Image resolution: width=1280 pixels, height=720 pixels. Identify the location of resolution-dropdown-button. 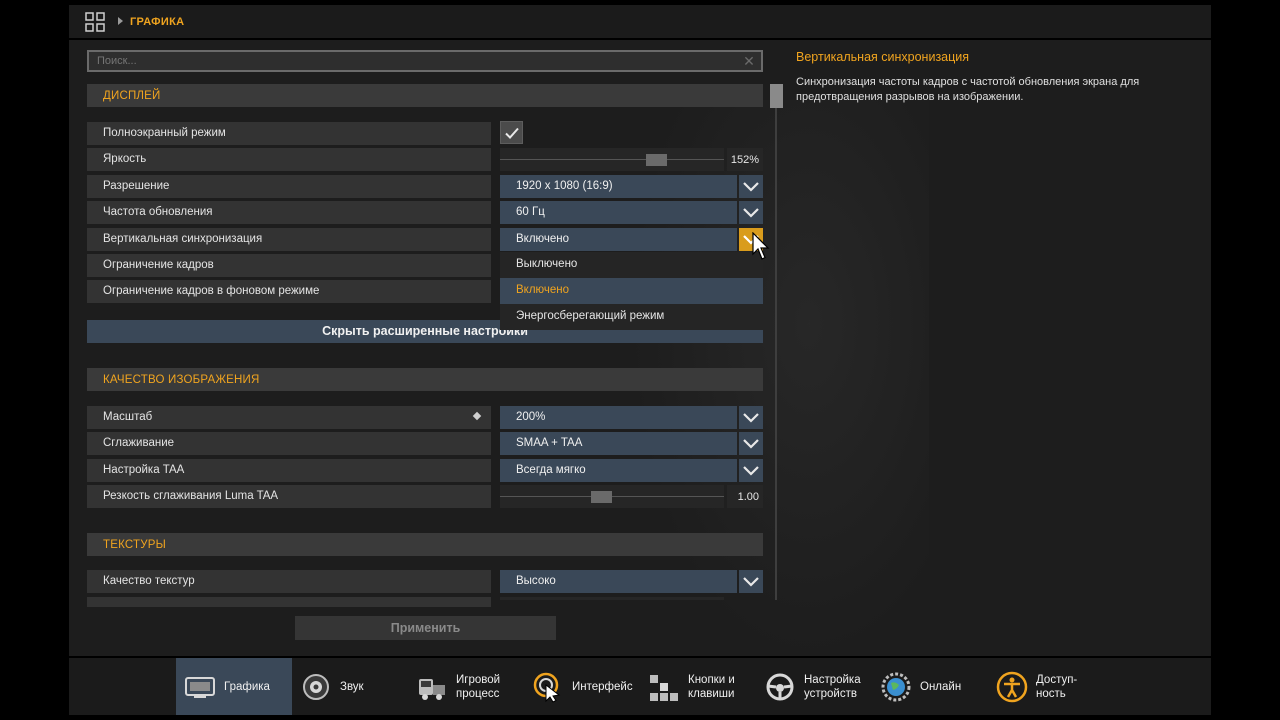
(751, 186).